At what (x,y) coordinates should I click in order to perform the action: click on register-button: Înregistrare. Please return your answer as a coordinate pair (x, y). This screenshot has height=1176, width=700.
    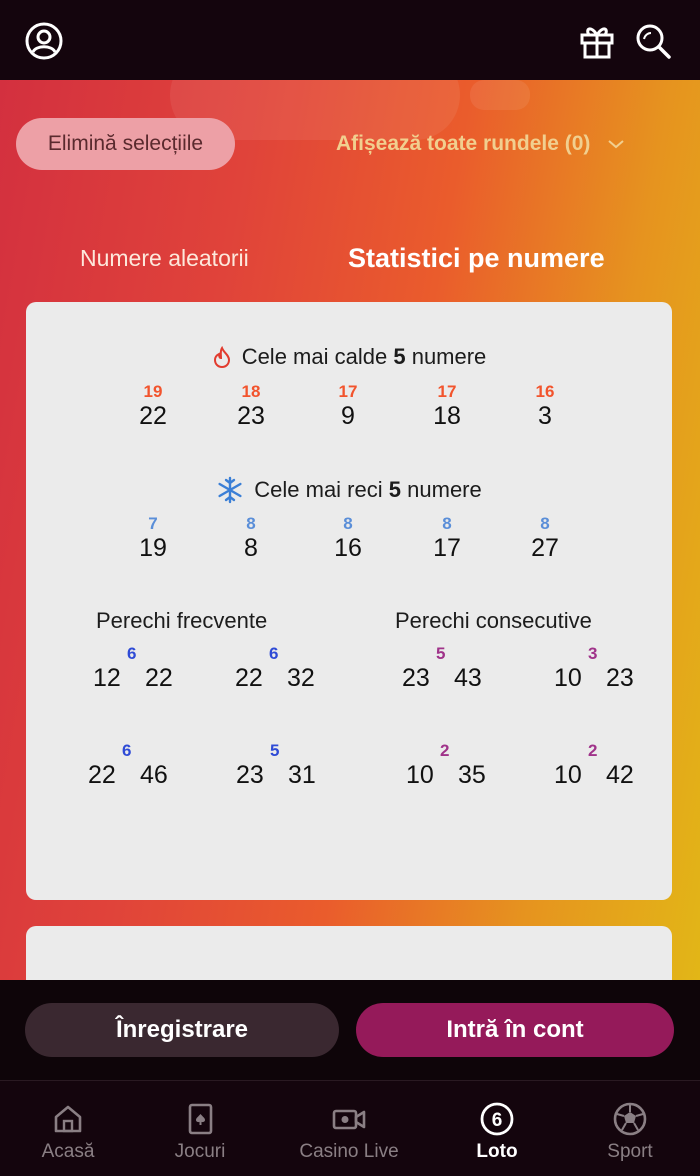
    Looking at the image, I should click on (182, 1030).